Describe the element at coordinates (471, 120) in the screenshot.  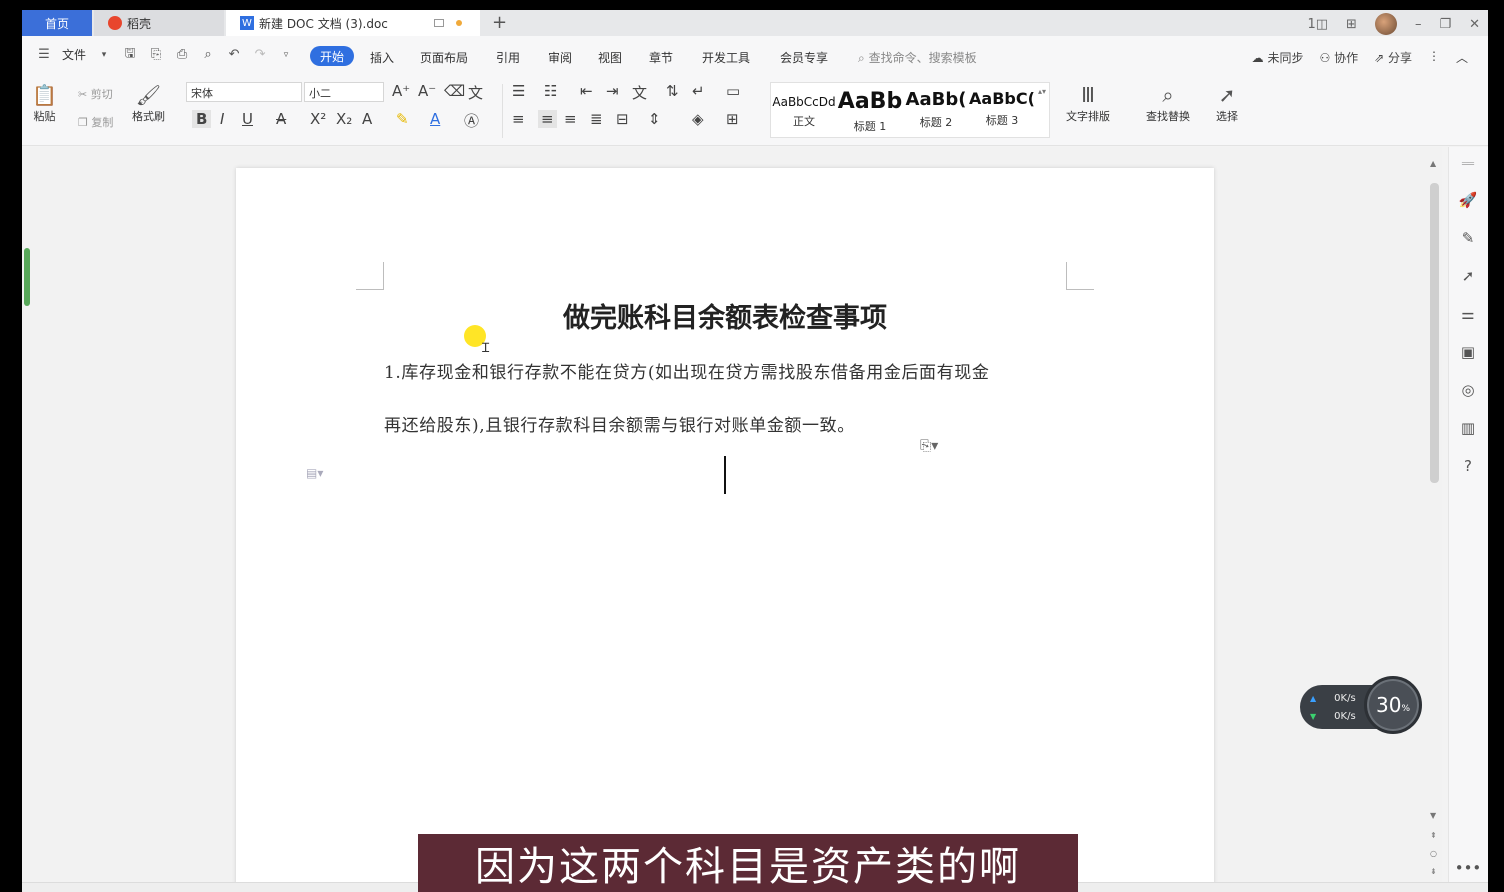
I see `char-border-icon: Ⓐ` at that location.